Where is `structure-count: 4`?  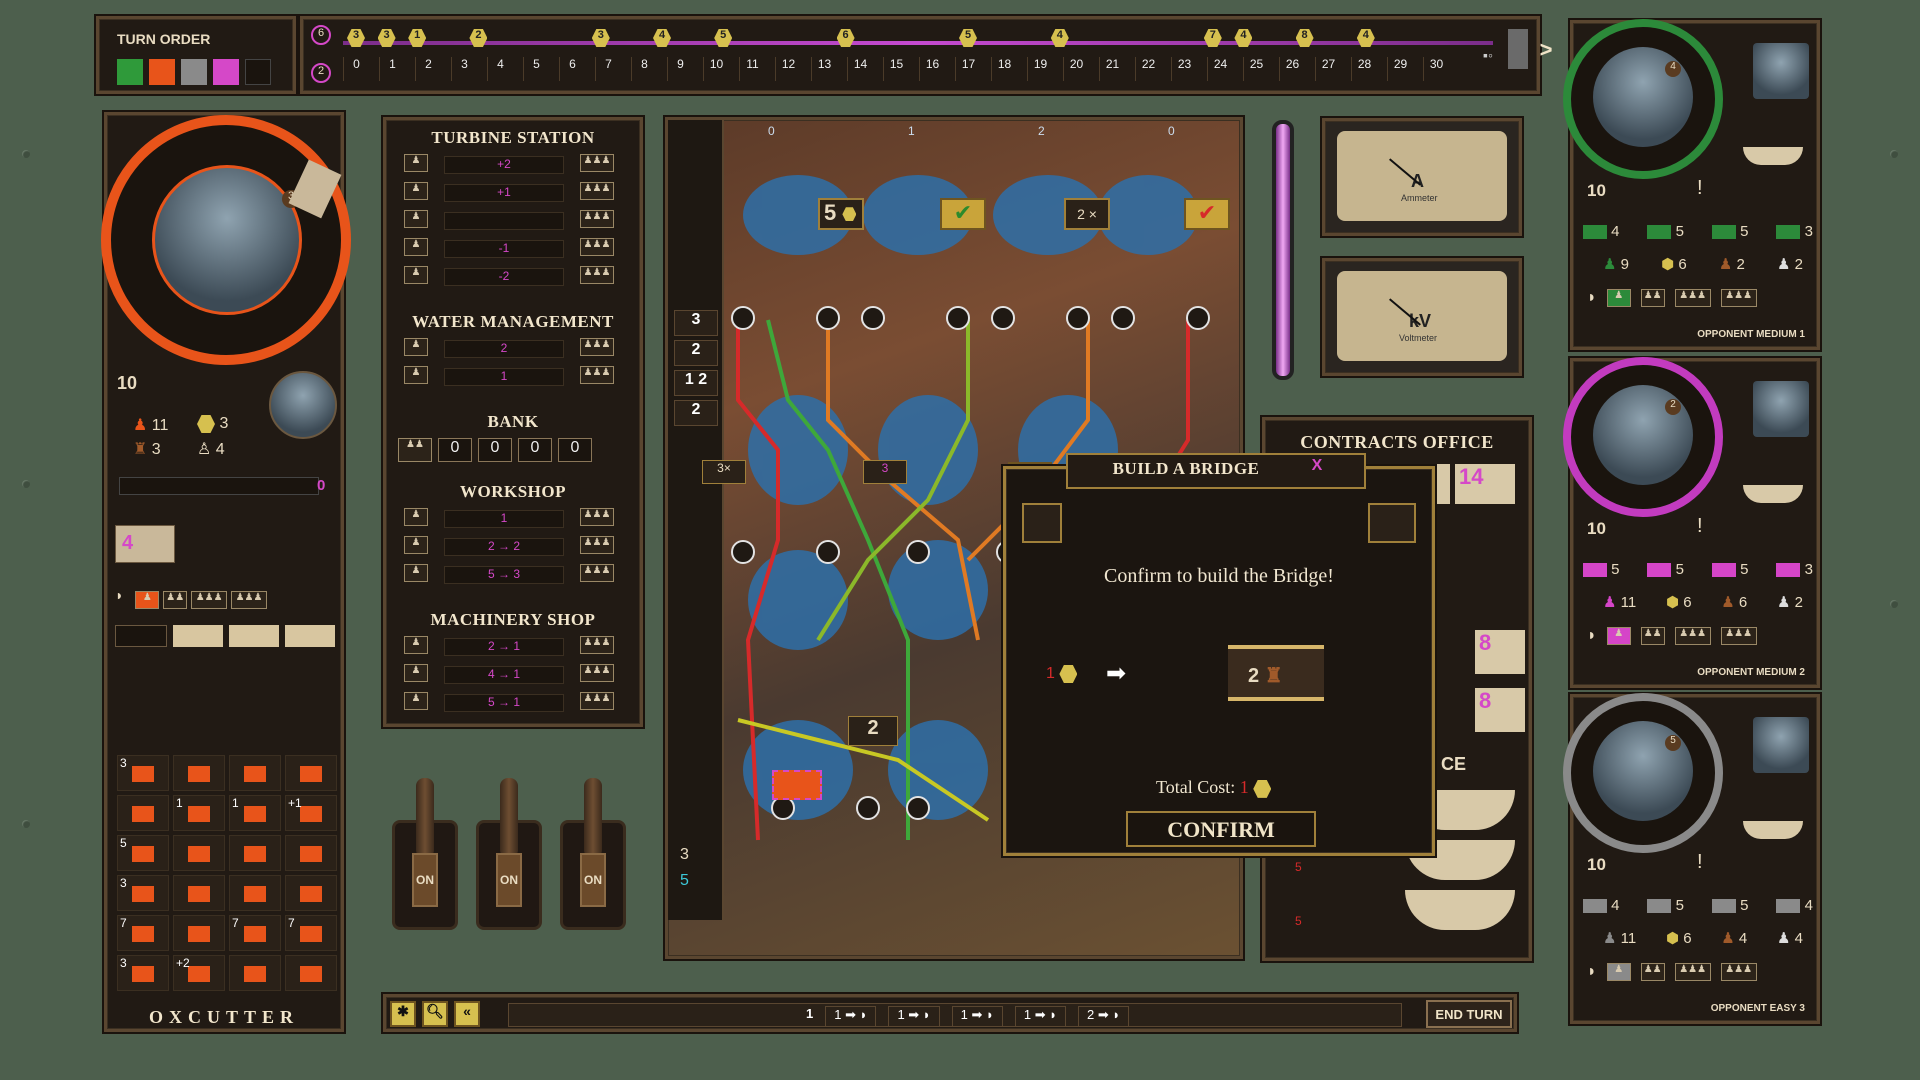 structure-count: 4 is located at coordinates (1601, 905).